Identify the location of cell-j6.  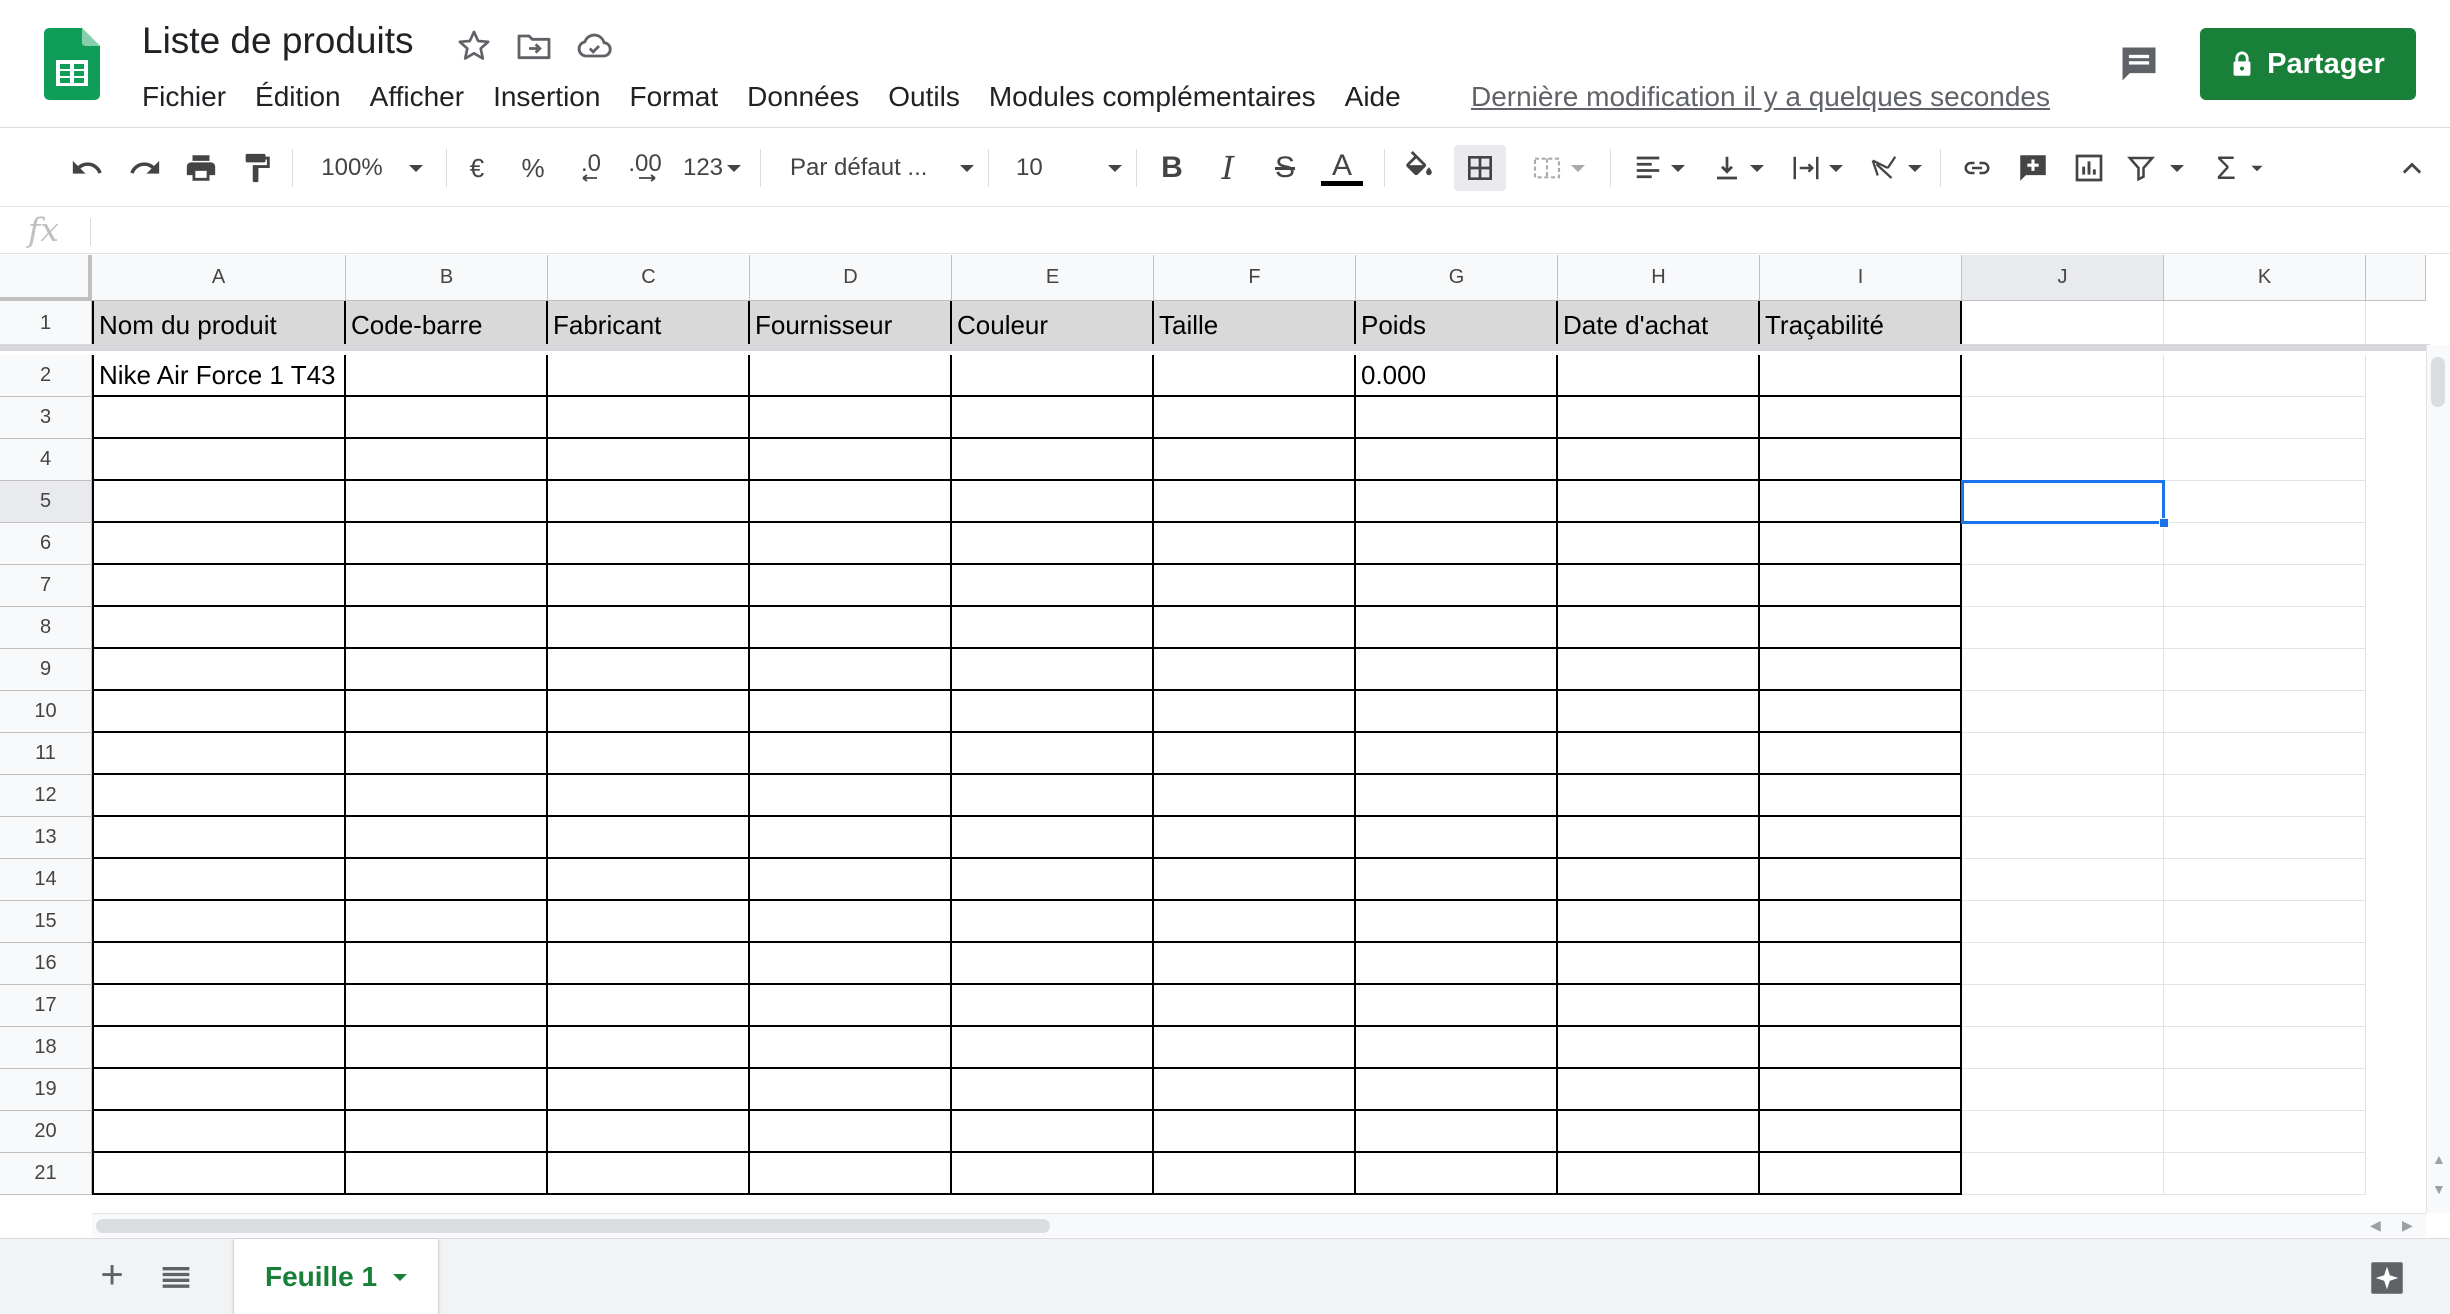
(2063, 544).